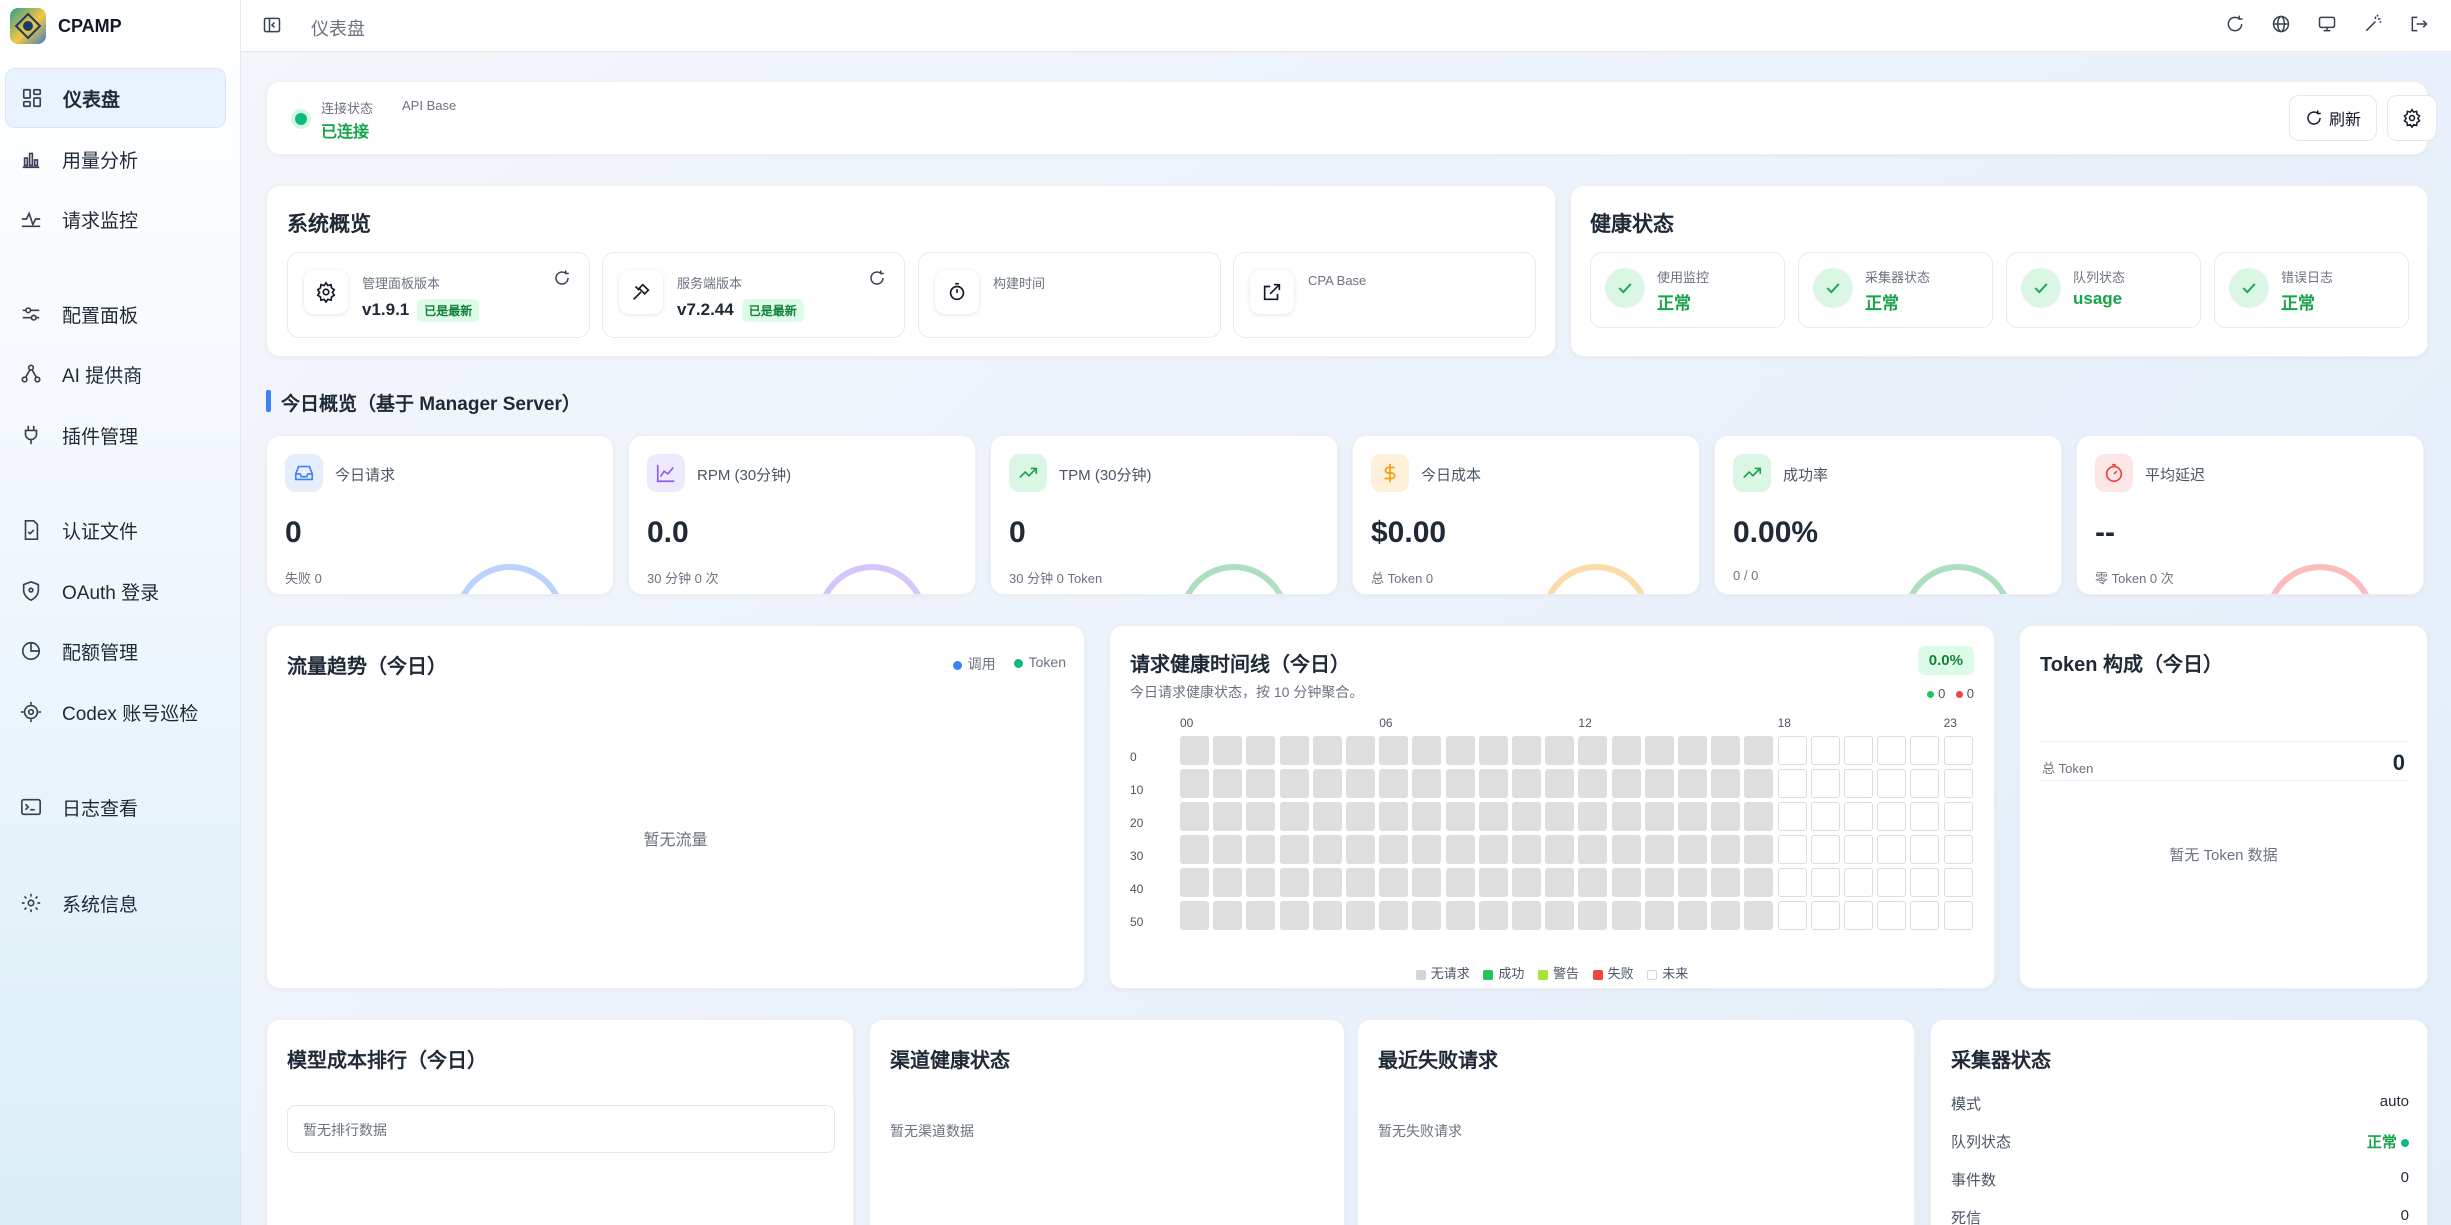 This screenshot has height=1225, width=2451. I want to click on settings-button, so click(2412, 118).